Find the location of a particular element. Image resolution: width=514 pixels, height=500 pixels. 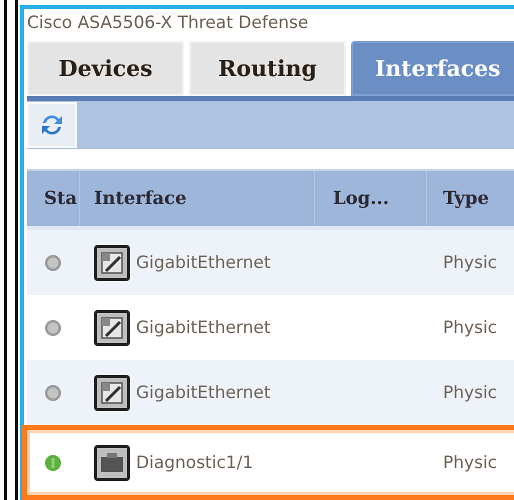

highlighted-row: Diagnostic1/1 Physic is located at coordinates (268, 462).